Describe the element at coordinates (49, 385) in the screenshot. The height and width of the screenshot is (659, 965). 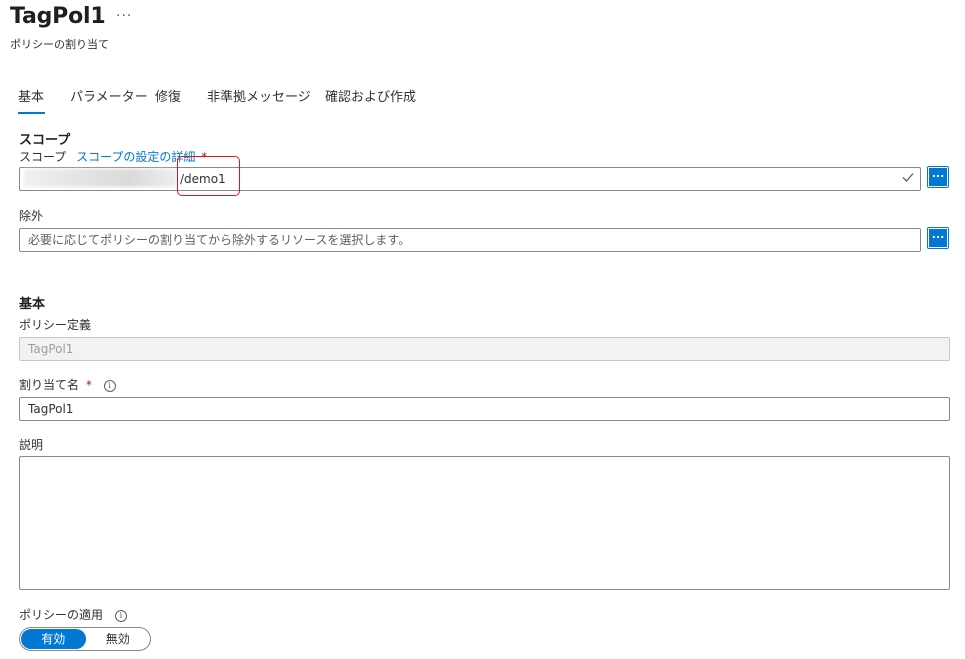
I see `assignment-name-label: 割り当て名` at that location.